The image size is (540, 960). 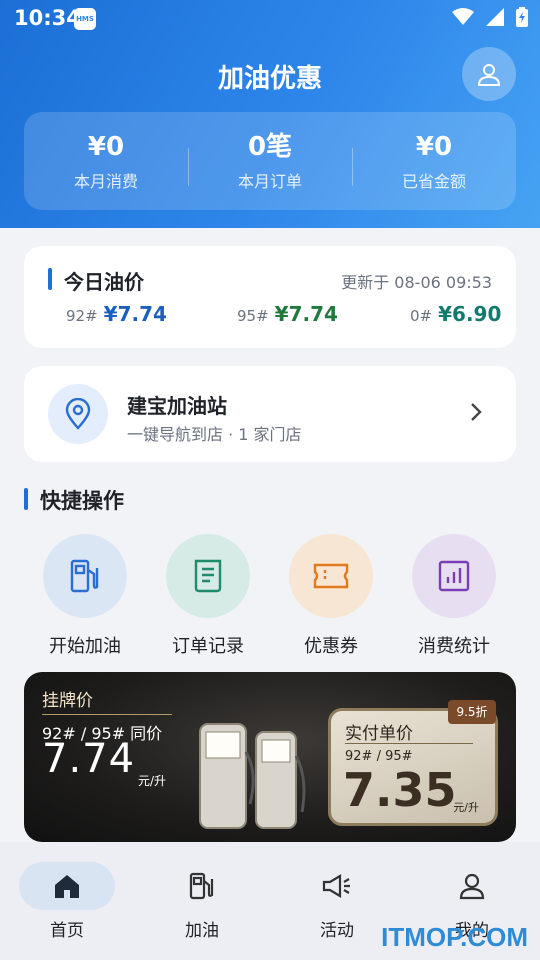 I want to click on profile-button, so click(x=489, y=74).